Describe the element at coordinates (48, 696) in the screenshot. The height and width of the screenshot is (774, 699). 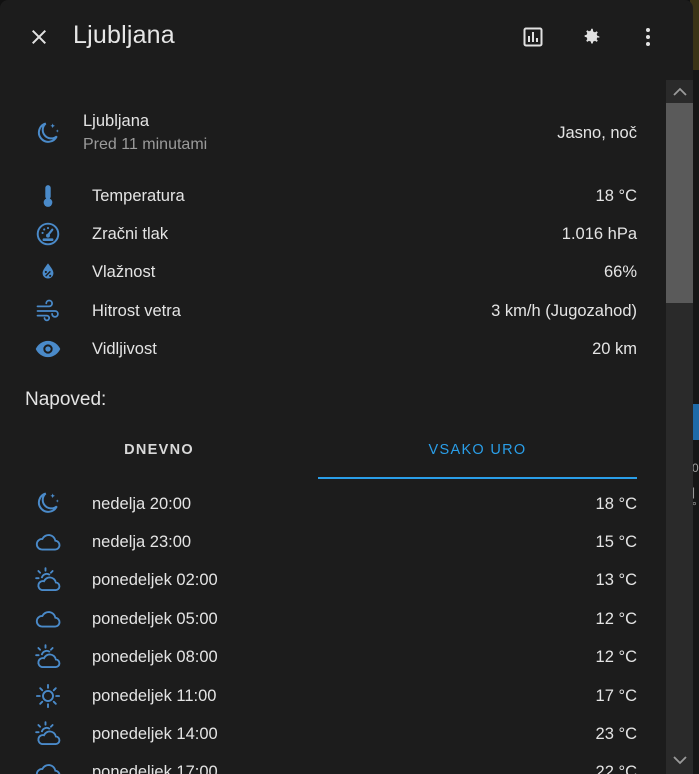
I see `sunny-icon` at that location.